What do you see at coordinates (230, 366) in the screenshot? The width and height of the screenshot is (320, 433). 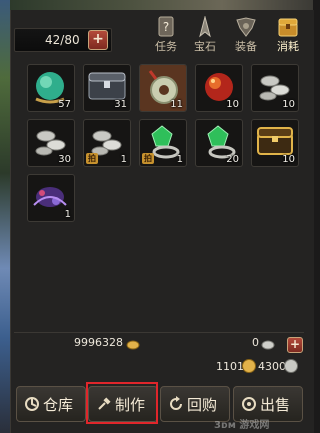 I see `gold-amount: 1101` at bounding box center [230, 366].